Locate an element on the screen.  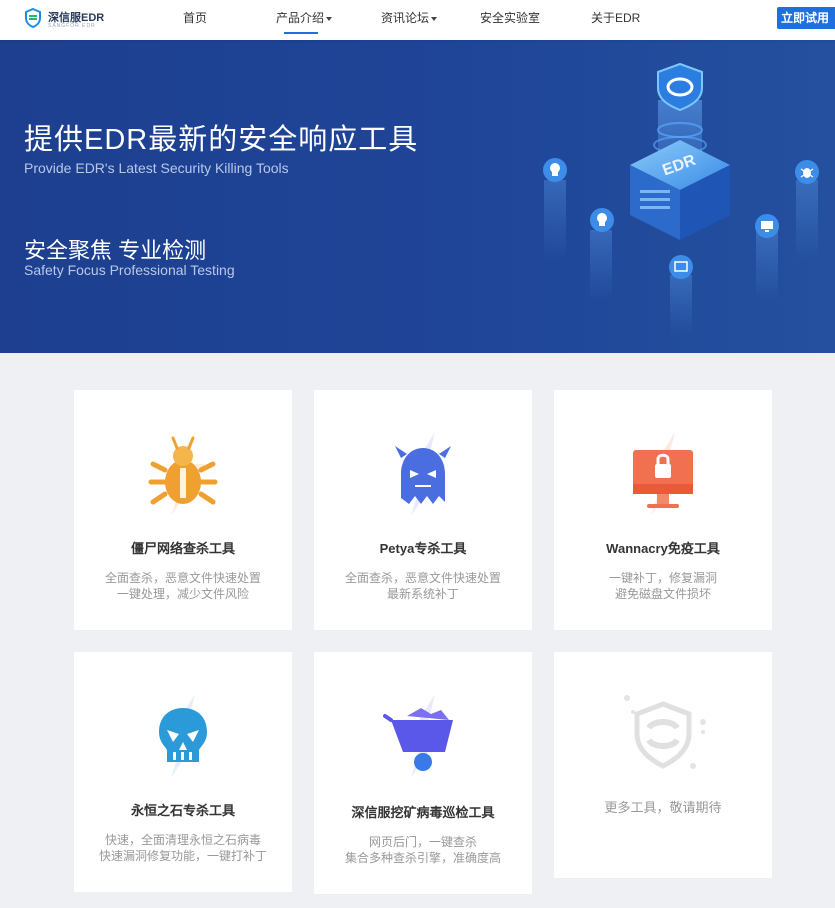
nav-item-home: 首页 is located at coordinates (195, 20).